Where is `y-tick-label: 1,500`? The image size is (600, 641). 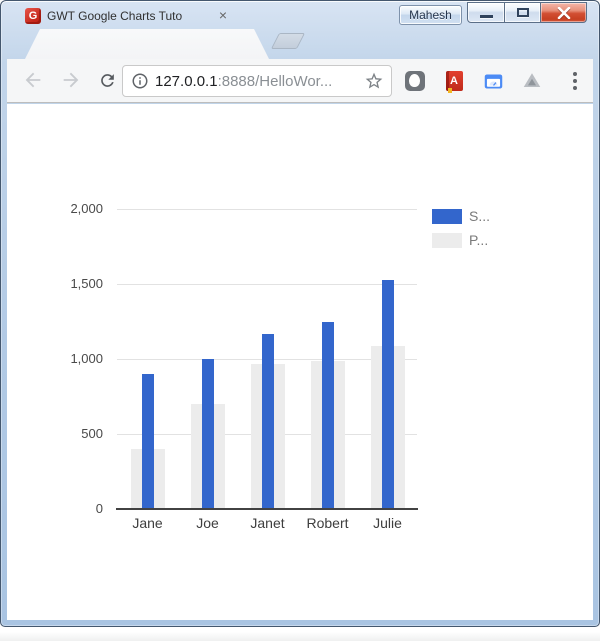 y-tick-label: 1,500 is located at coordinates (86, 283).